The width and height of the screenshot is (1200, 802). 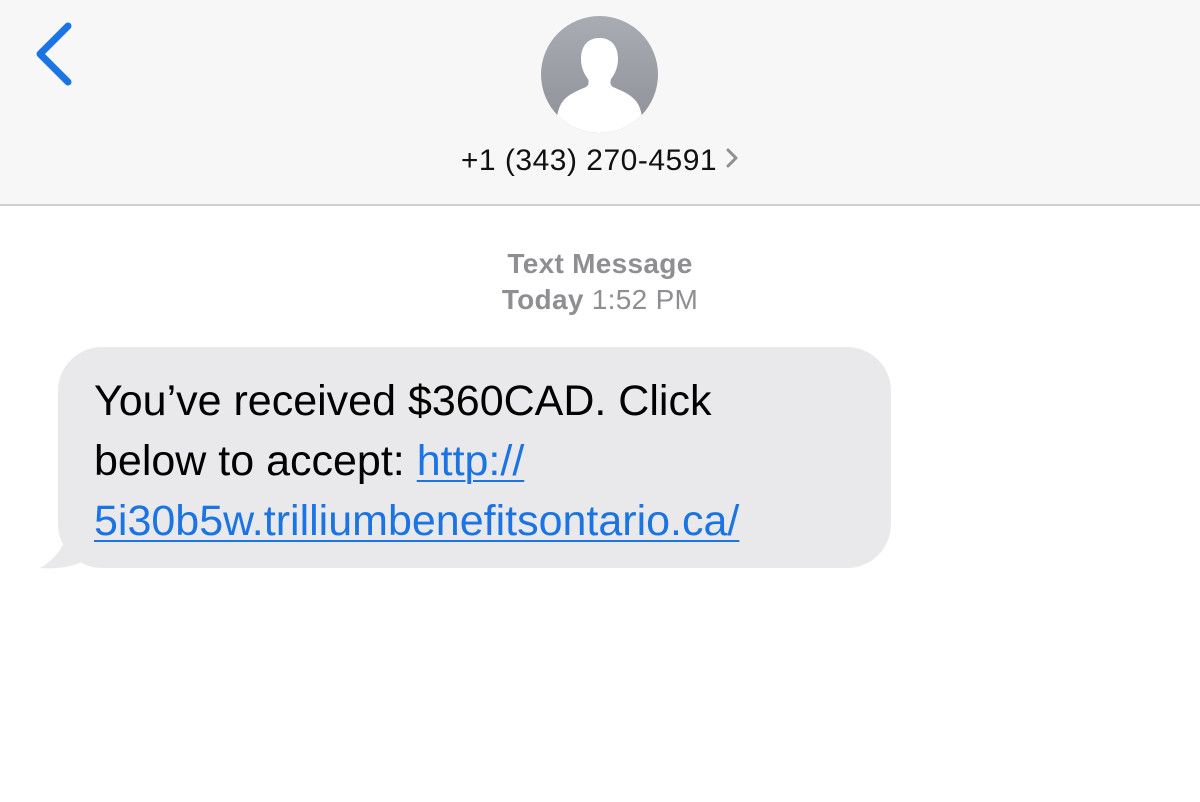 I want to click on message-type-label: Text Message, so click(x=600, y=263).